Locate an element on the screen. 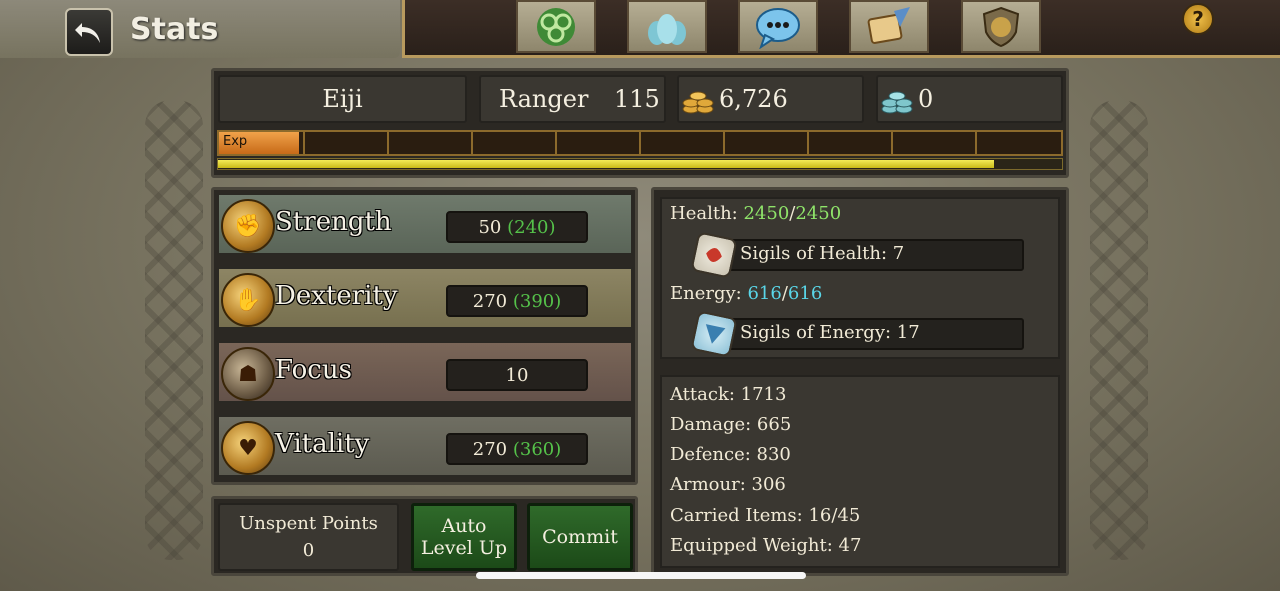 The image size is (1280, 591). damage-stat: Damage: 665 is located at coordinates (731, 424).